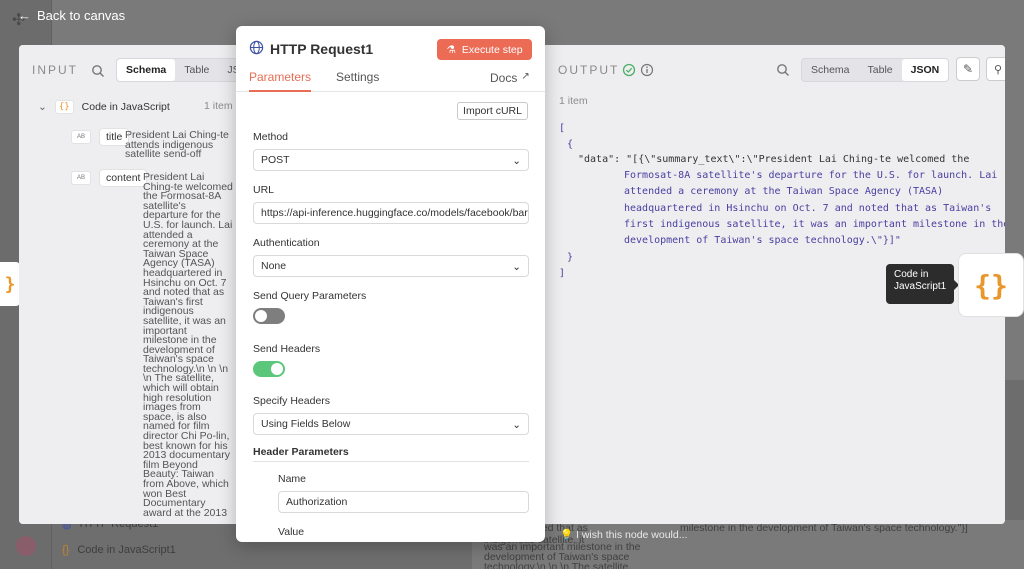 The image size is (1024, 569). What do you see at coordinates (321, 49) in the screenshot?
I see `node-title: HTTP Request1` at bounding box center [321, 49].